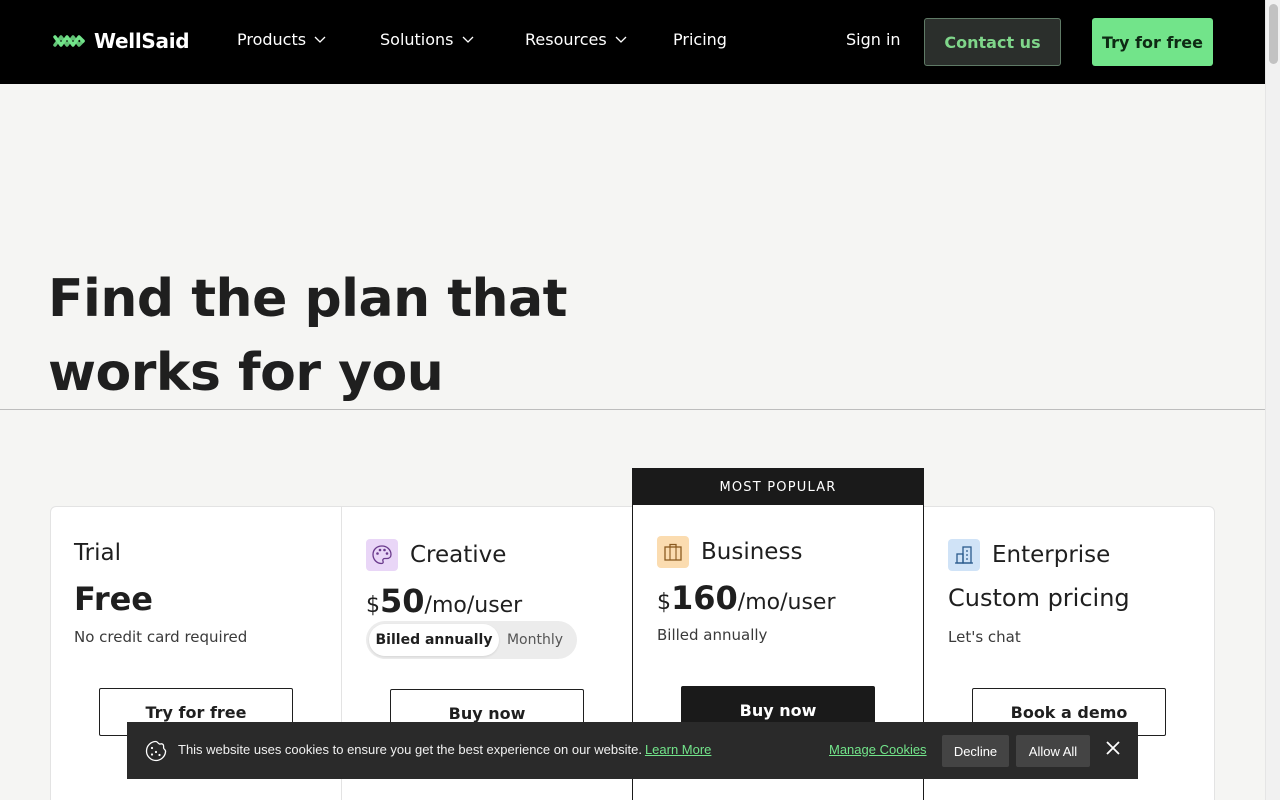 This screenshot has width=1280, height=800. I want to click on contact-us-button: Contact us, so click(992, 42).